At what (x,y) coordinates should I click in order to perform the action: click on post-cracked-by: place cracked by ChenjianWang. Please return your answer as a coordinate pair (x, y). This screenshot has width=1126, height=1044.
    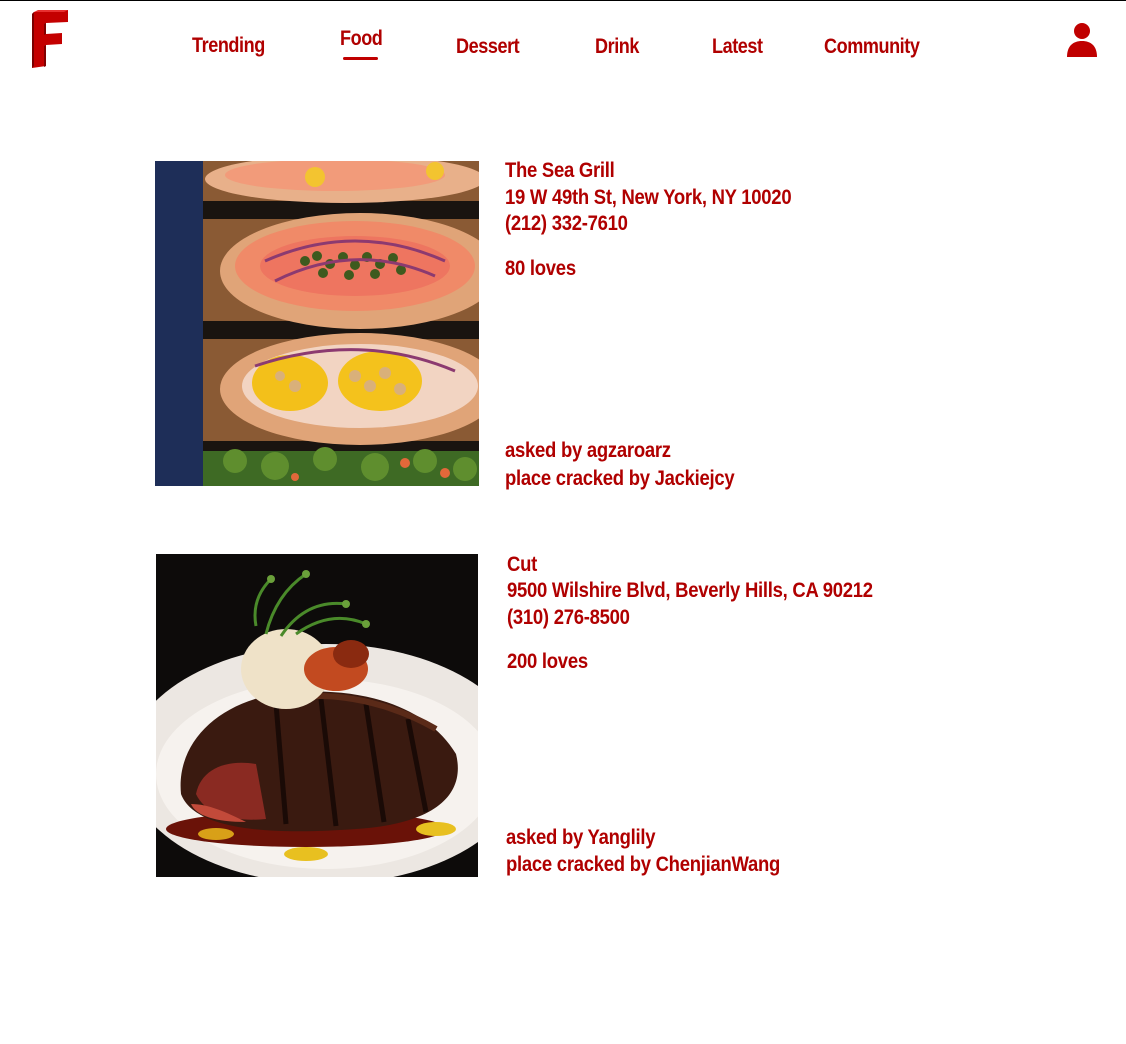
    Looking at the image, I should click on (643, 864).